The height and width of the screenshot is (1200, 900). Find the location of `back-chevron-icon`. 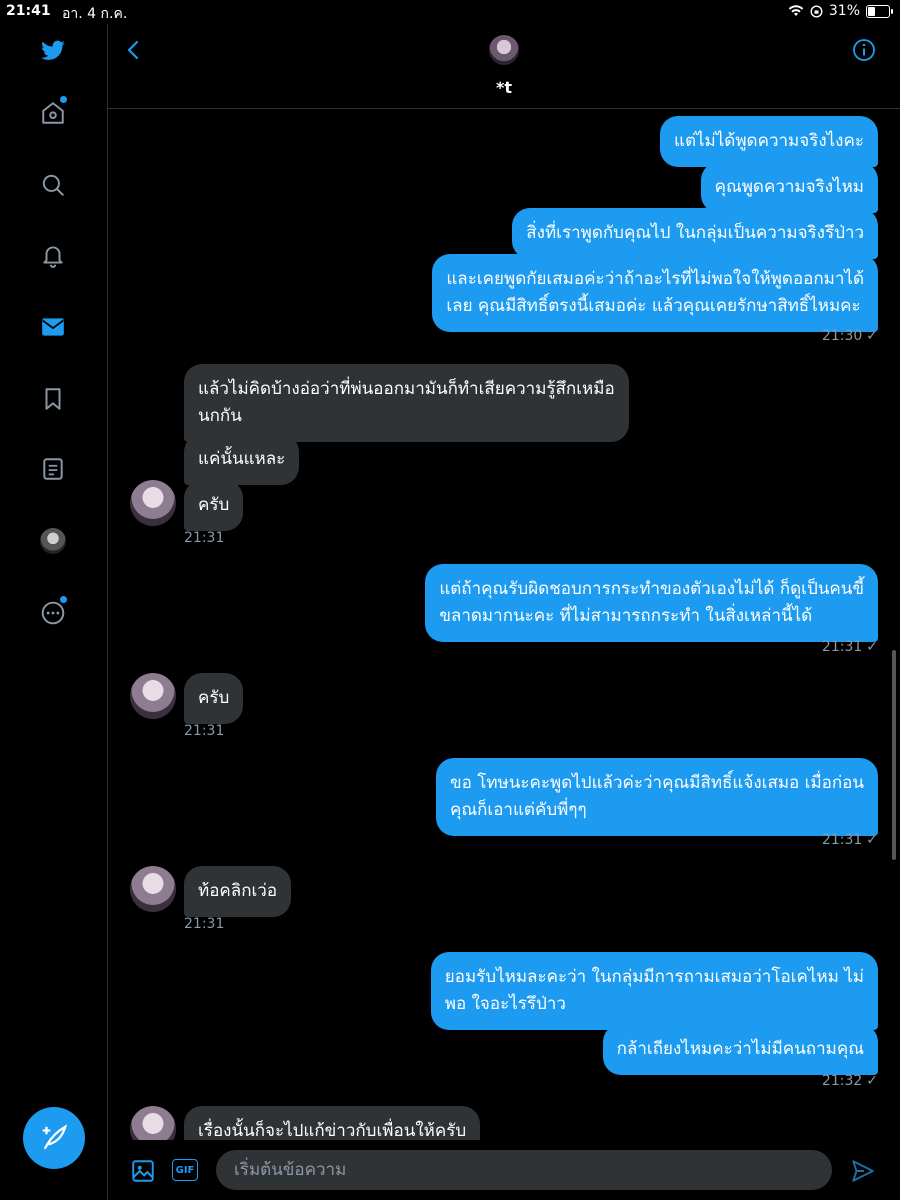

back-chevron-icon is located at coordinates (134, 50).